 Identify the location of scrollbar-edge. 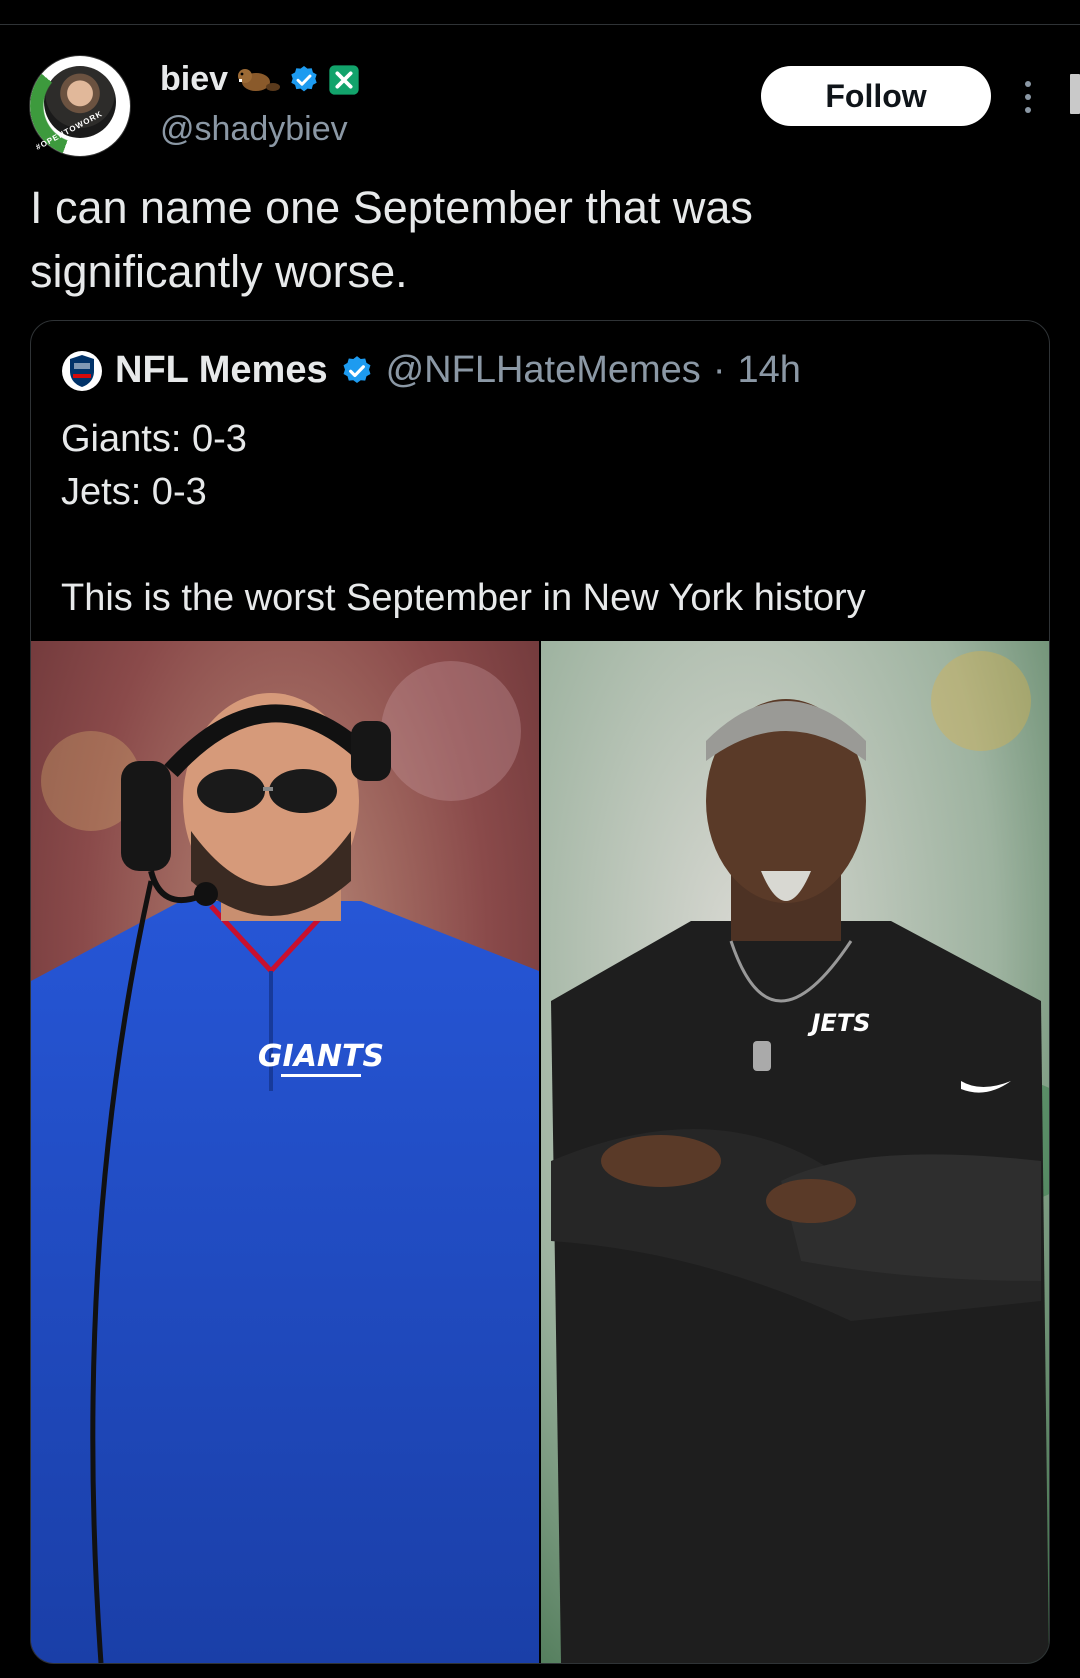
(1075, 94).